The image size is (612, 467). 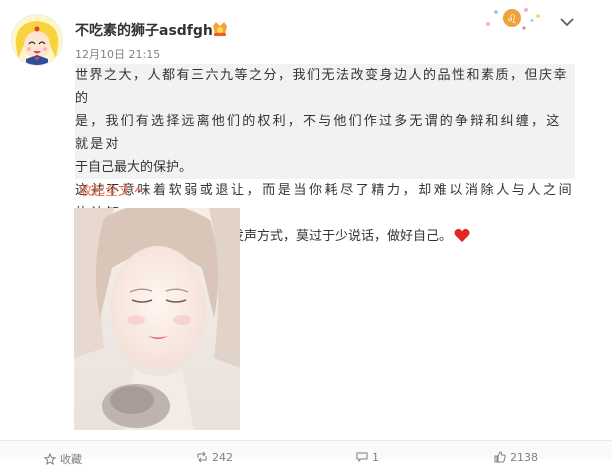 I want to click on post-photo, so click(x=157, y=319).